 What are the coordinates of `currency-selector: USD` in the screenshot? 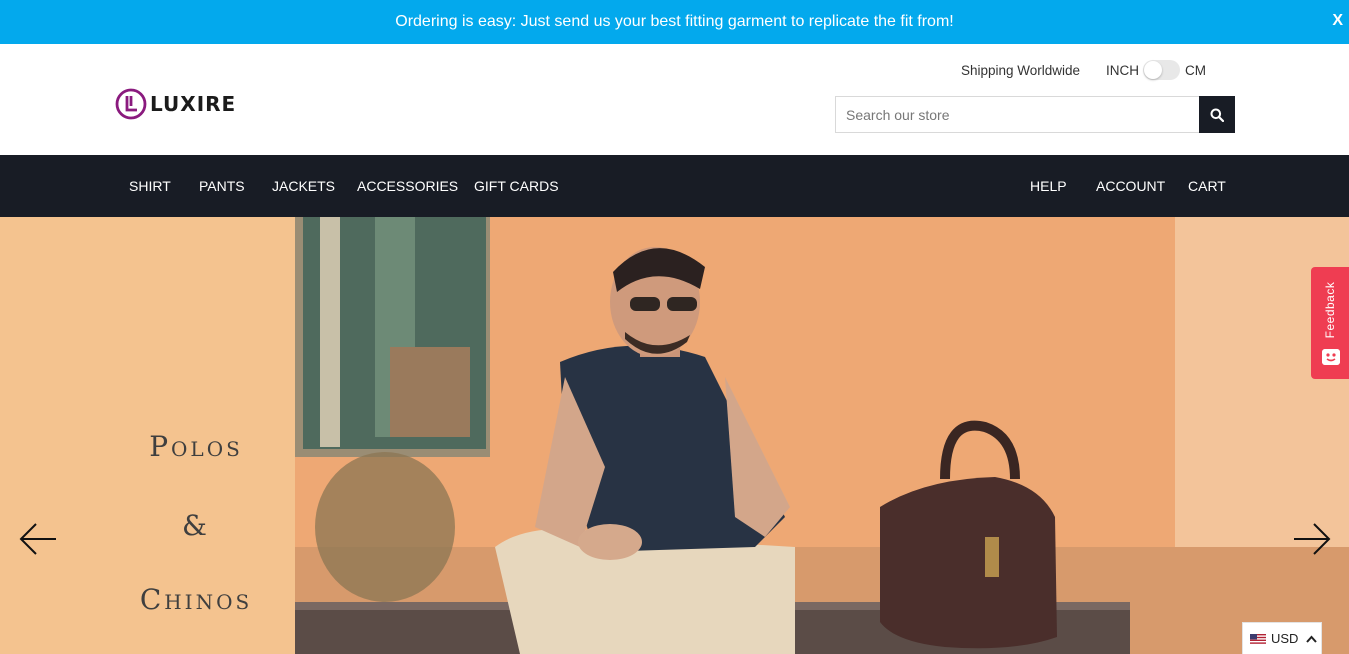 It's located at (1282, 638).